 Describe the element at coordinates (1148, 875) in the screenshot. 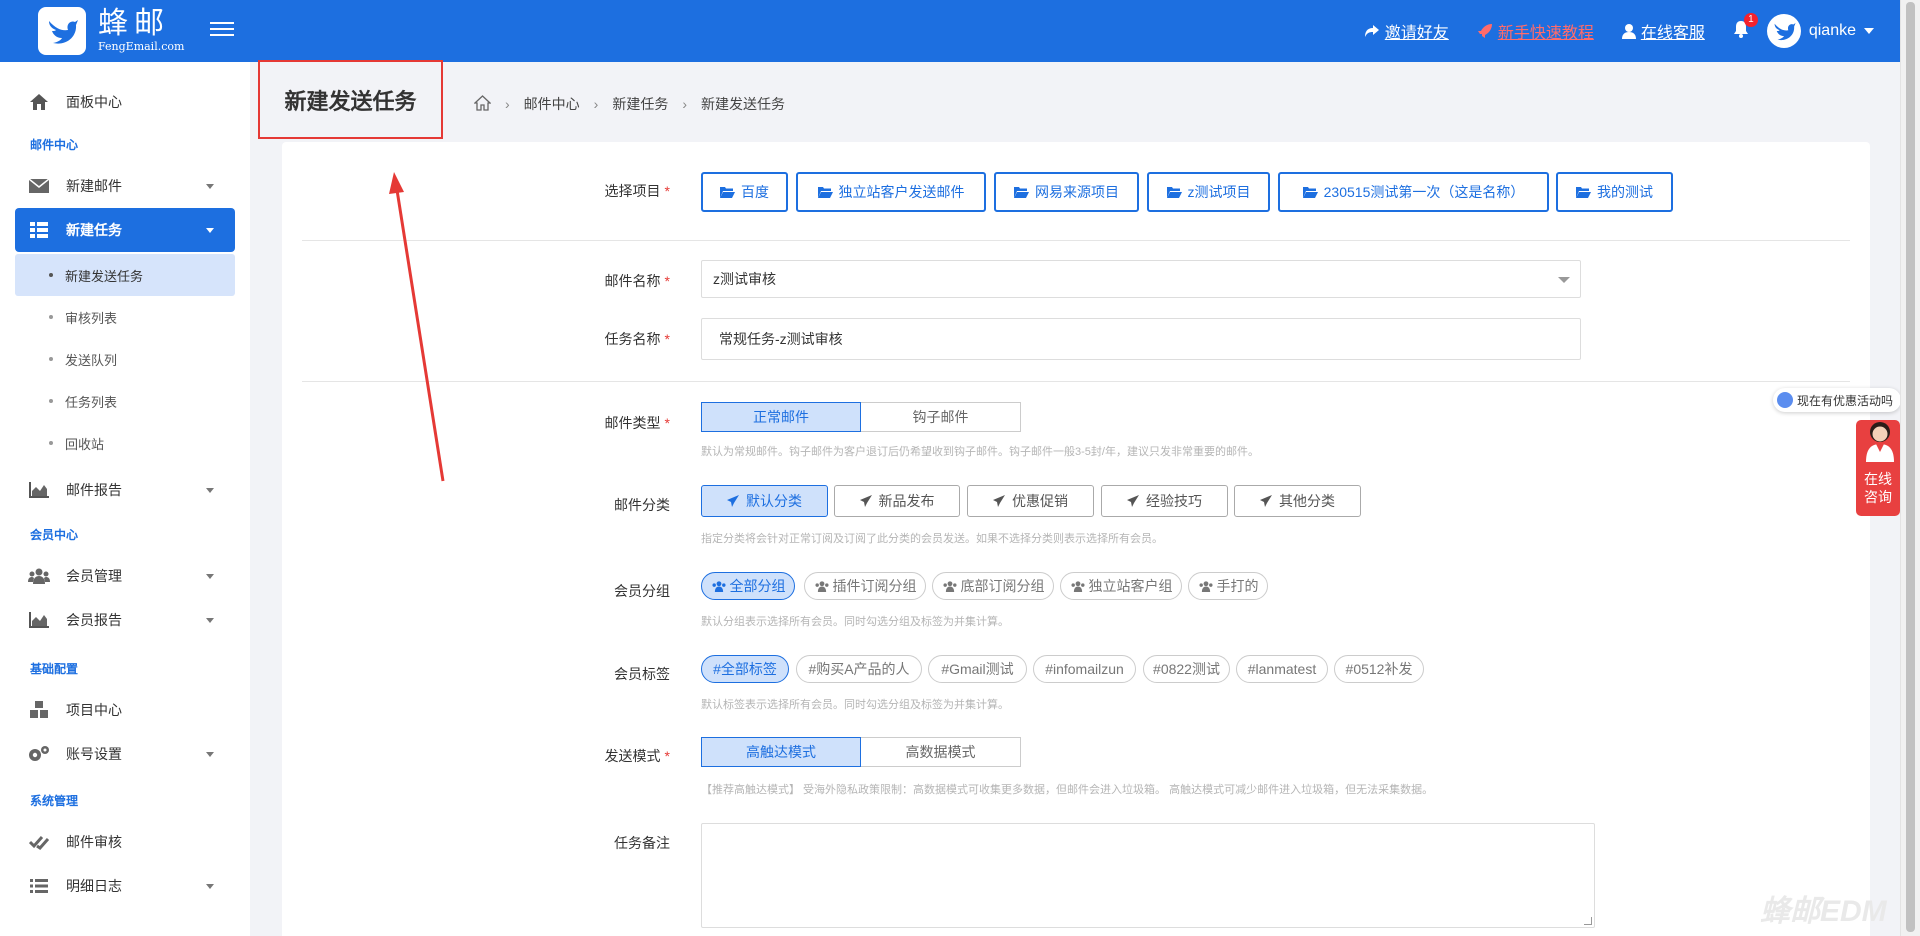

I see `task-note-textarea` at that location.